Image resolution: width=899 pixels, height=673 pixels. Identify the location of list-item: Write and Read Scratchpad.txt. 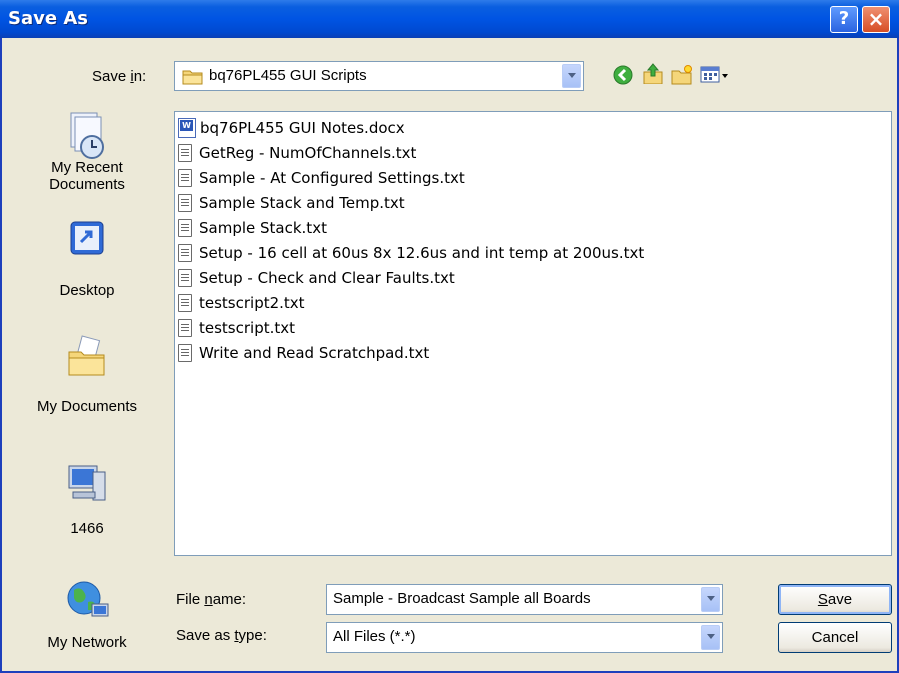
(303, 353).